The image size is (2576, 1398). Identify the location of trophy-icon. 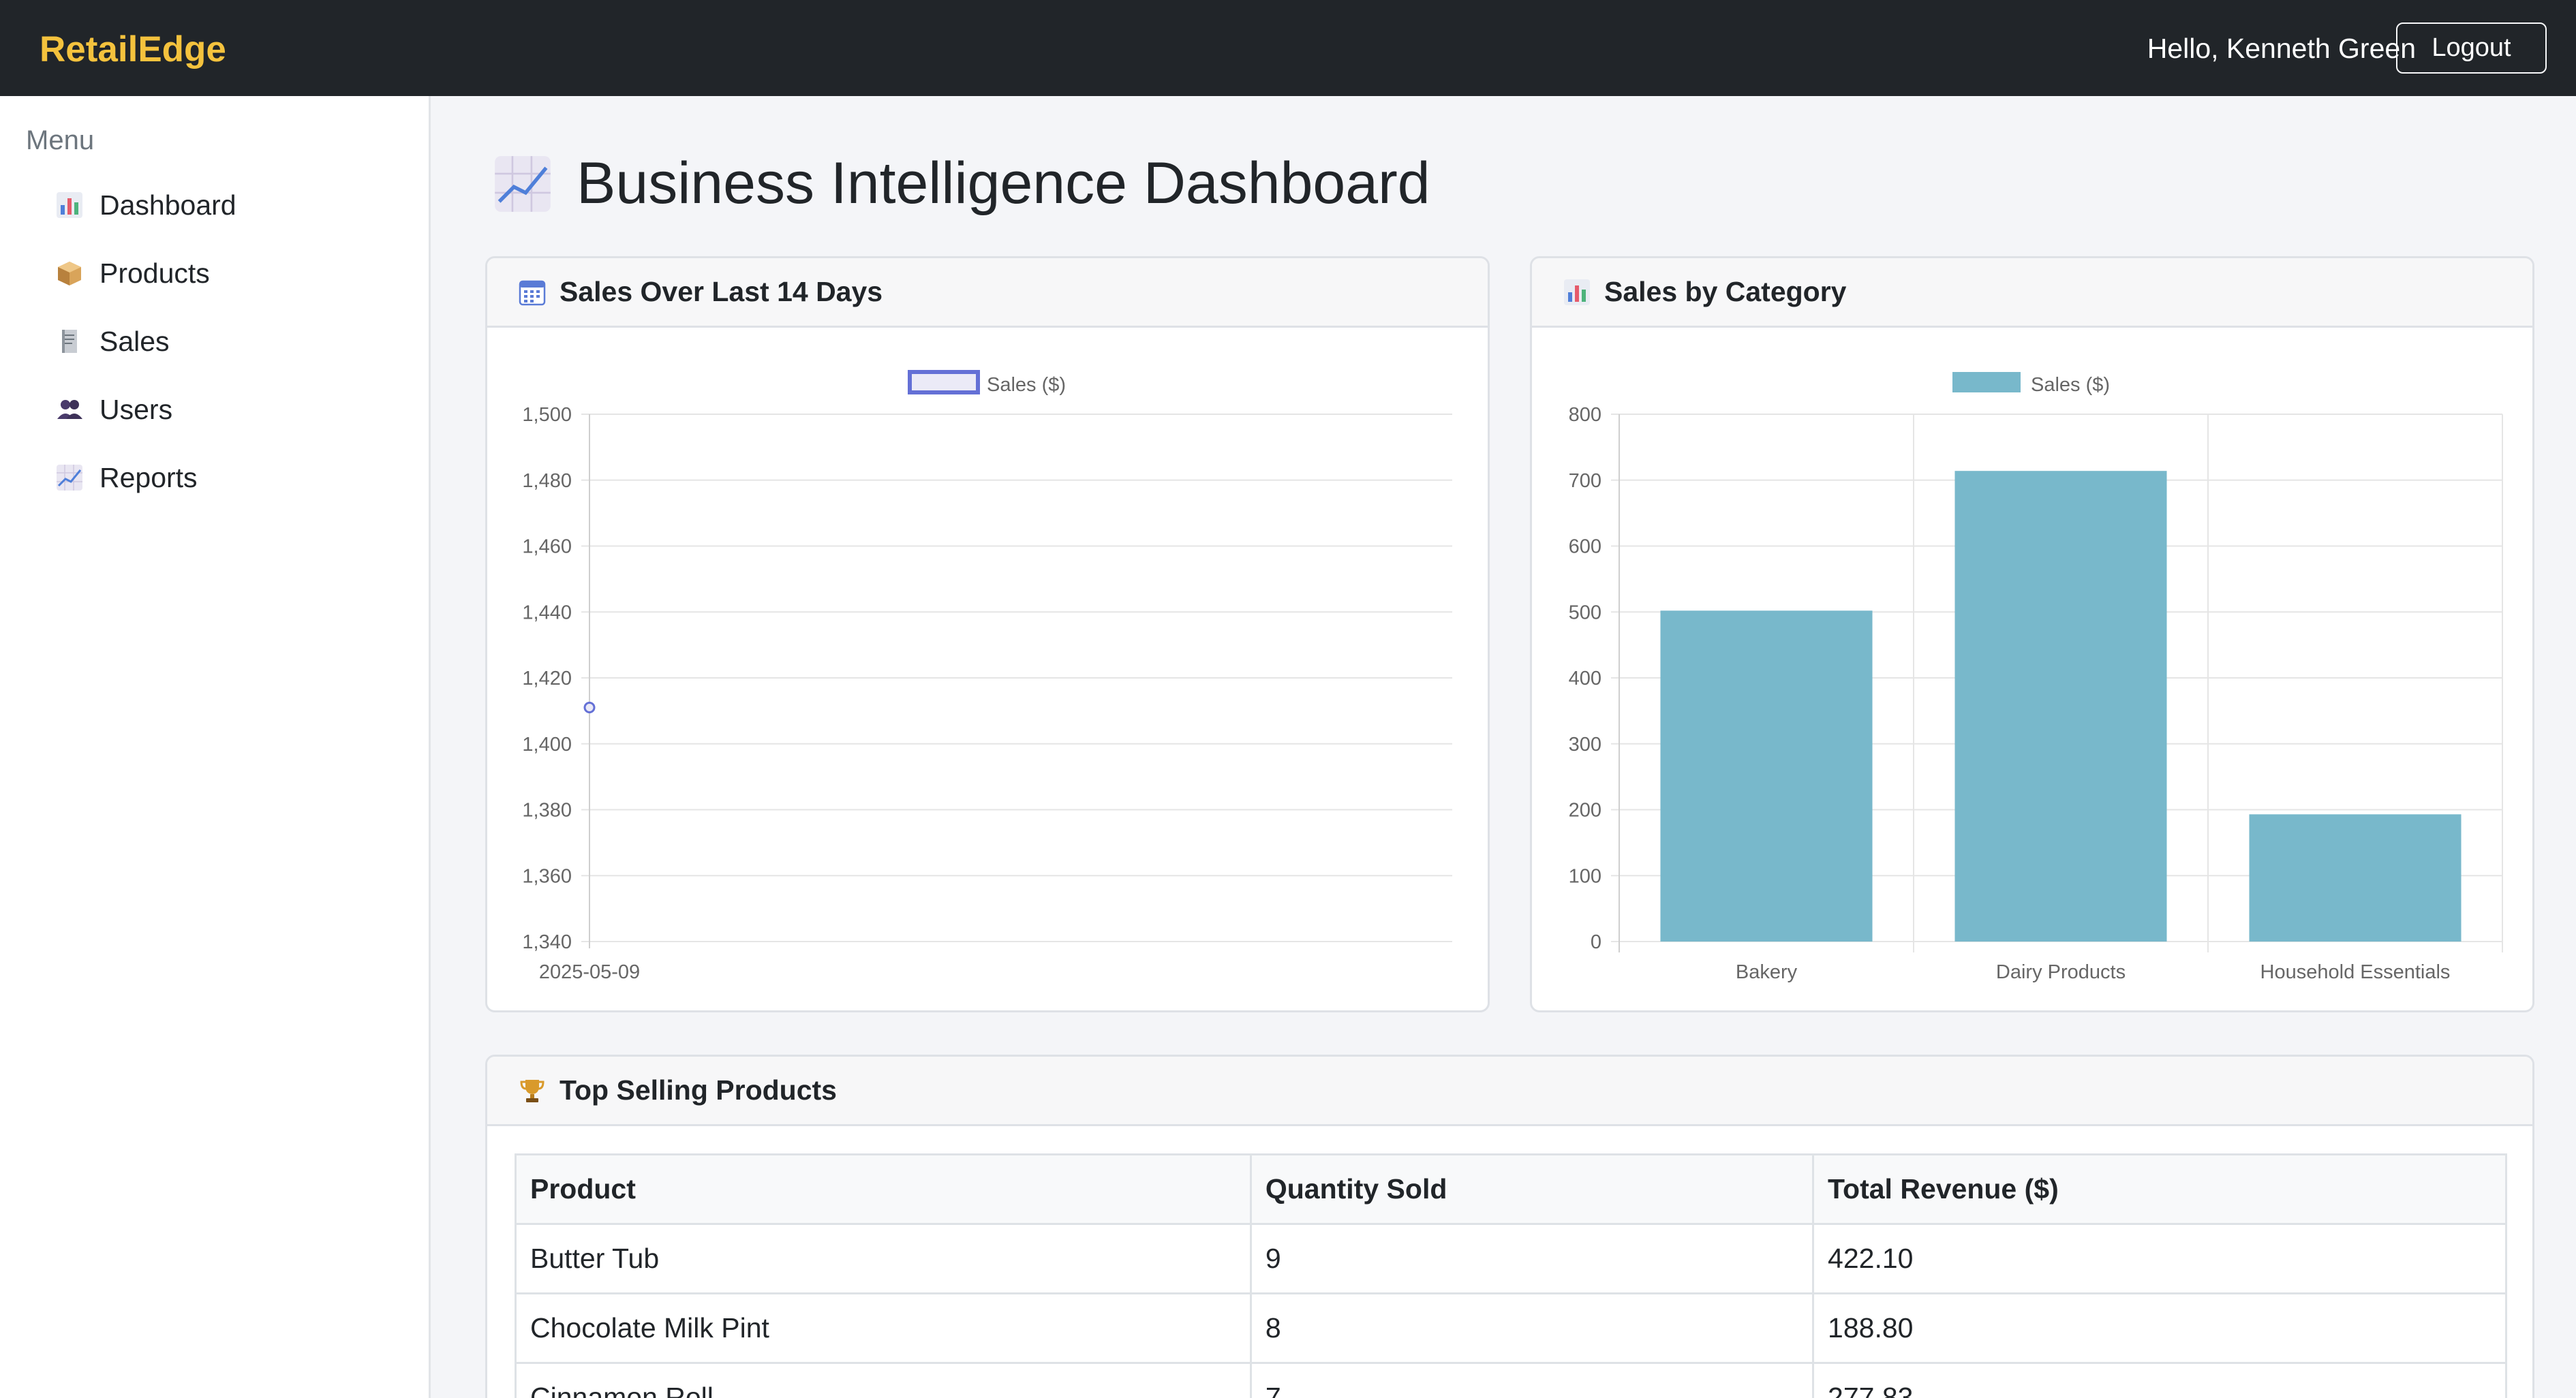
(532, 1090).